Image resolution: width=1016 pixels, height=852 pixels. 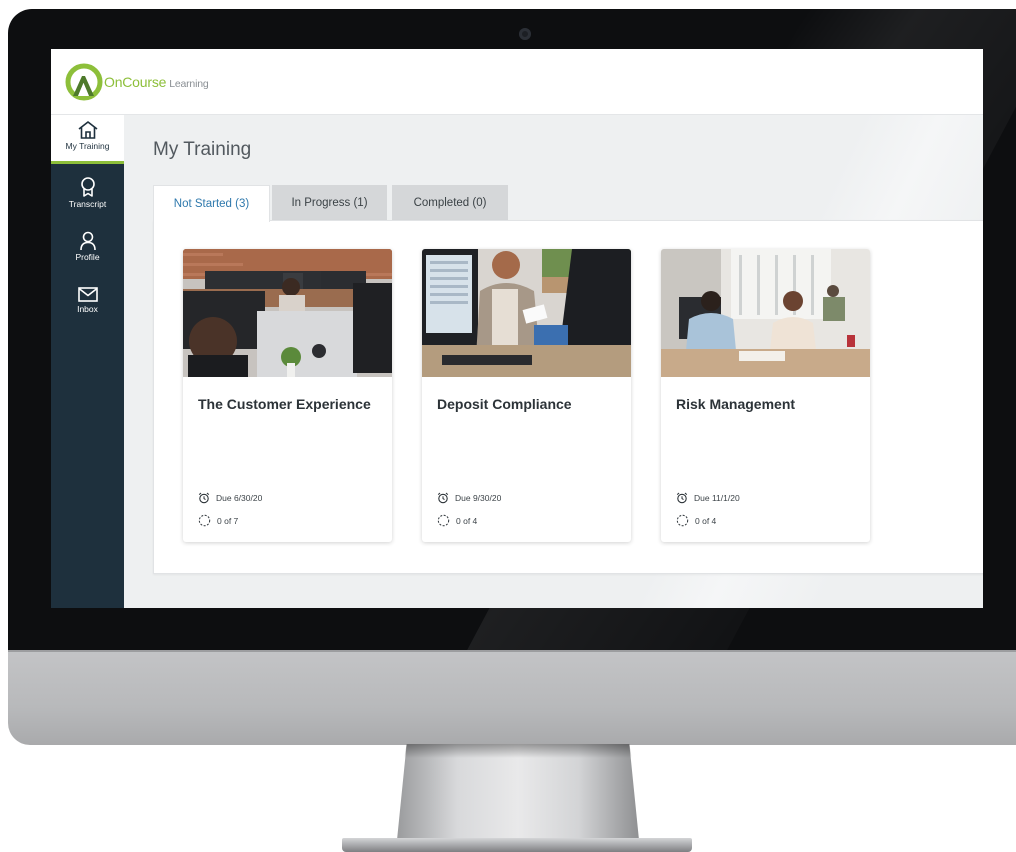 I want to click on course-due-date: Due 11/1/20, so click(x=708, y=498).